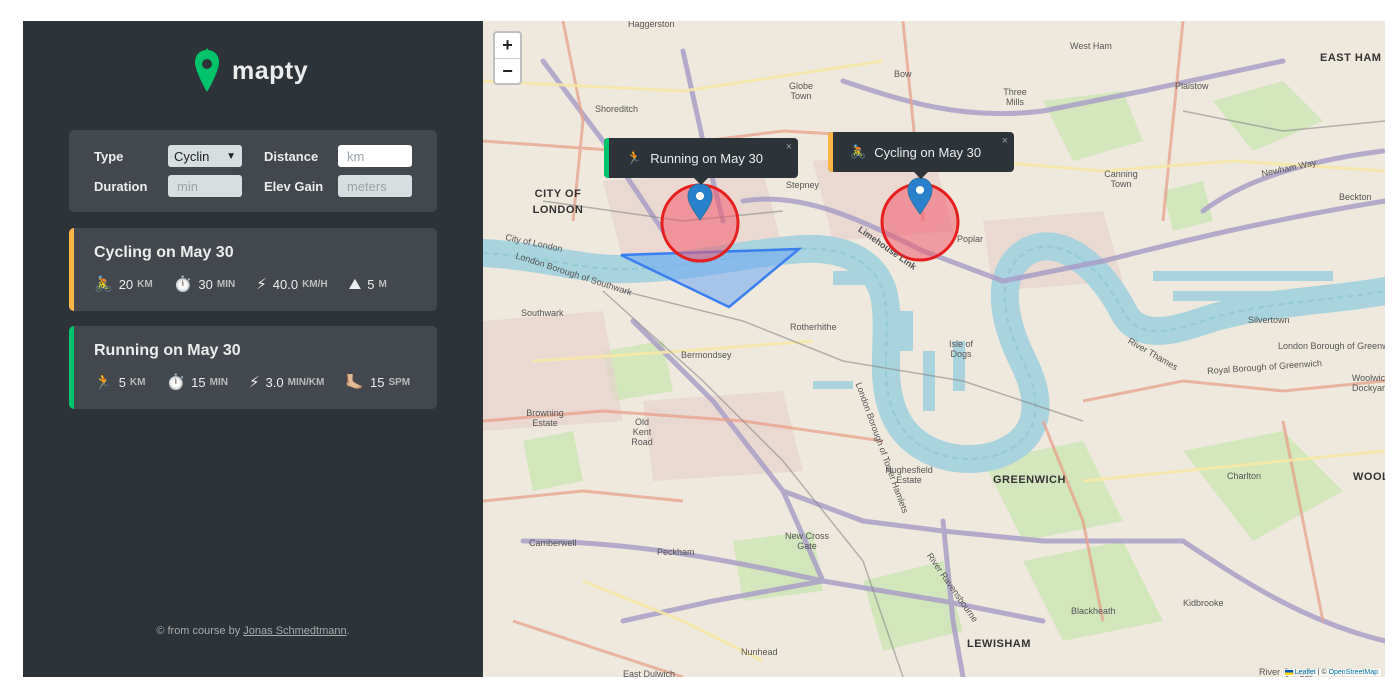 The image size is (1400, 698). Describe the element at coordinates (706, 158) in the screenshot. I see `popup-text: Running on May 30` at that location.